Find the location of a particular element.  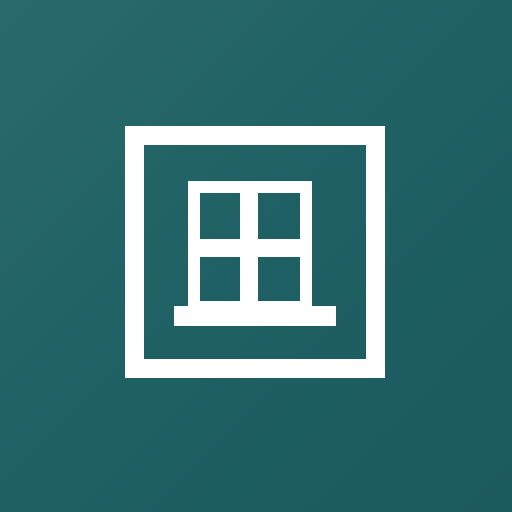

window-pane-bottom-right is located at coordinates (279, 279).